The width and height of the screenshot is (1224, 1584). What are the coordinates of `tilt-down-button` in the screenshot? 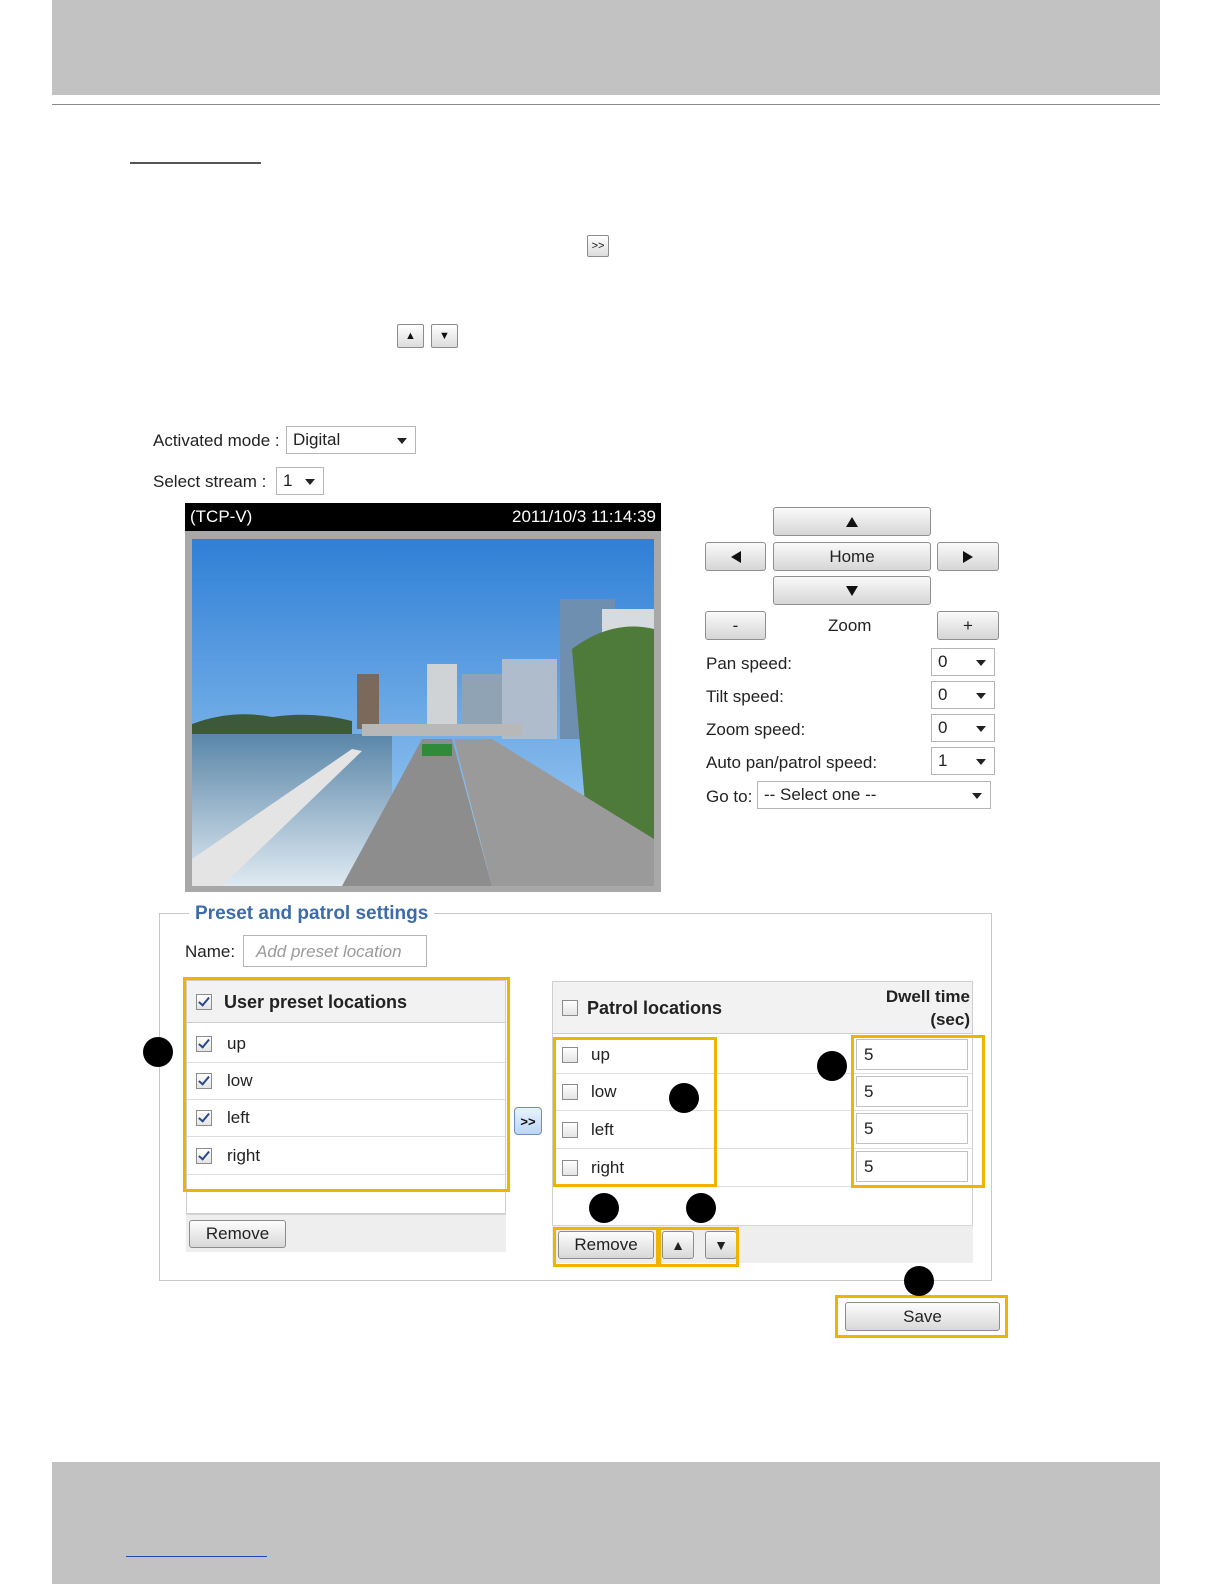 It's located at (852, 590).